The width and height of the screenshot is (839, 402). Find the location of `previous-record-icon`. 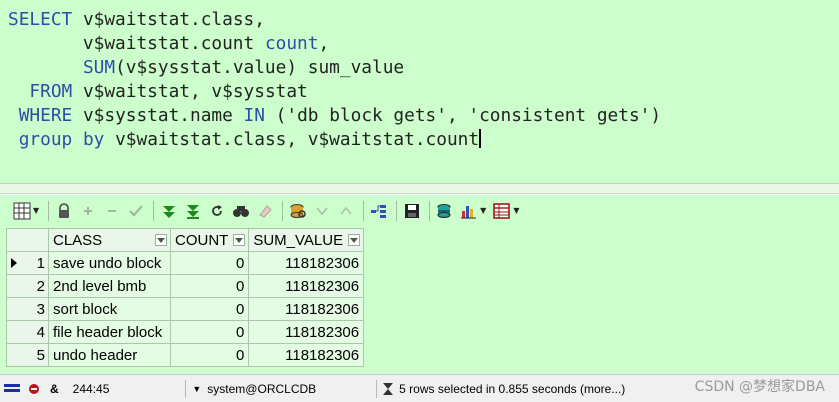

previous-record-icon is located at coordinates (346, 211).